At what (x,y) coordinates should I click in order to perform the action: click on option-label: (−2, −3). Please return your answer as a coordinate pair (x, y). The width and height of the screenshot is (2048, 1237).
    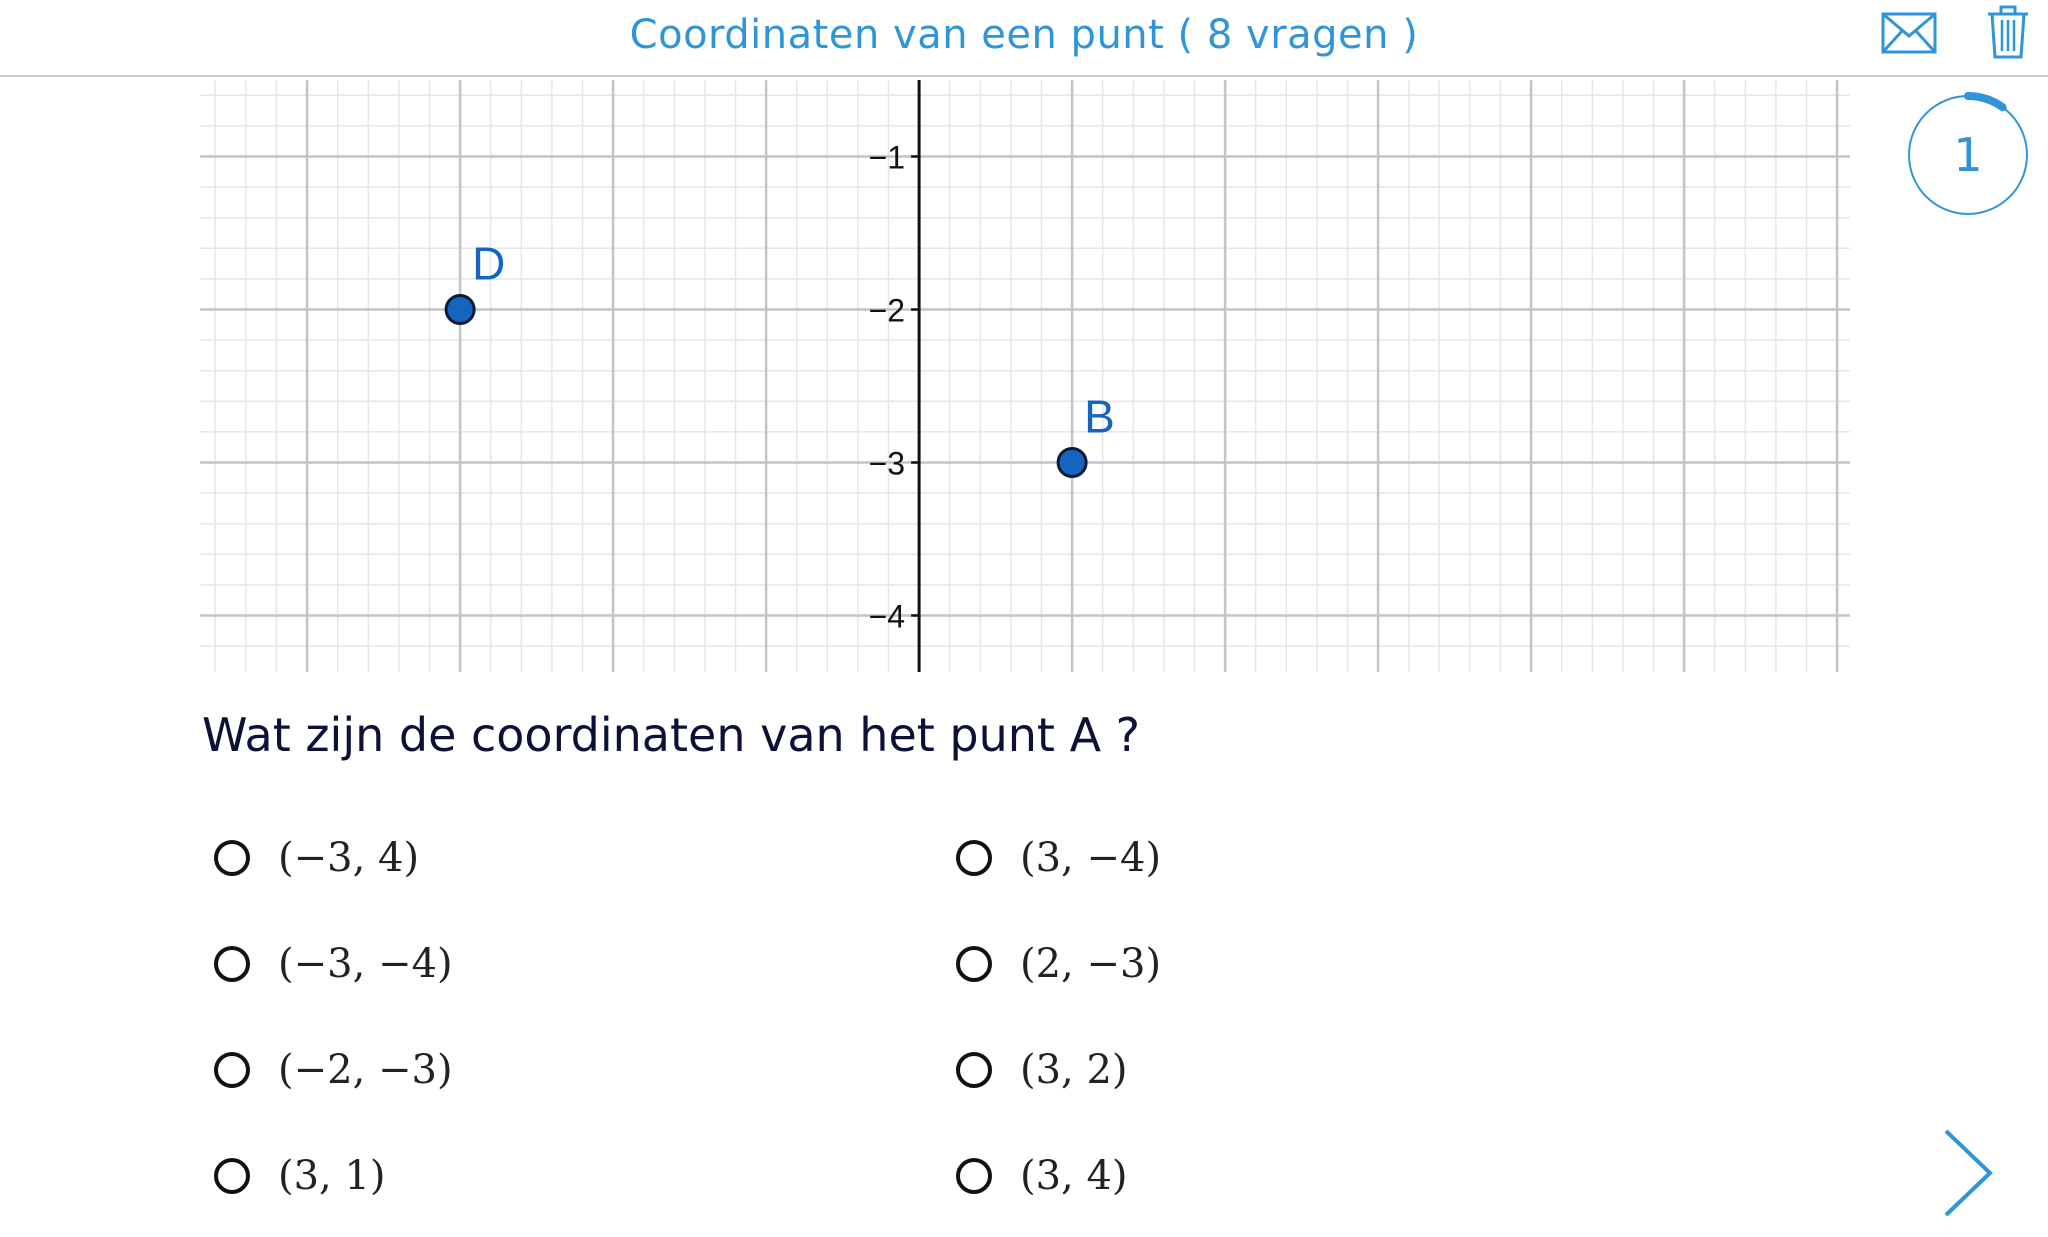
    Looking at the image, I should click on (365, 1070).